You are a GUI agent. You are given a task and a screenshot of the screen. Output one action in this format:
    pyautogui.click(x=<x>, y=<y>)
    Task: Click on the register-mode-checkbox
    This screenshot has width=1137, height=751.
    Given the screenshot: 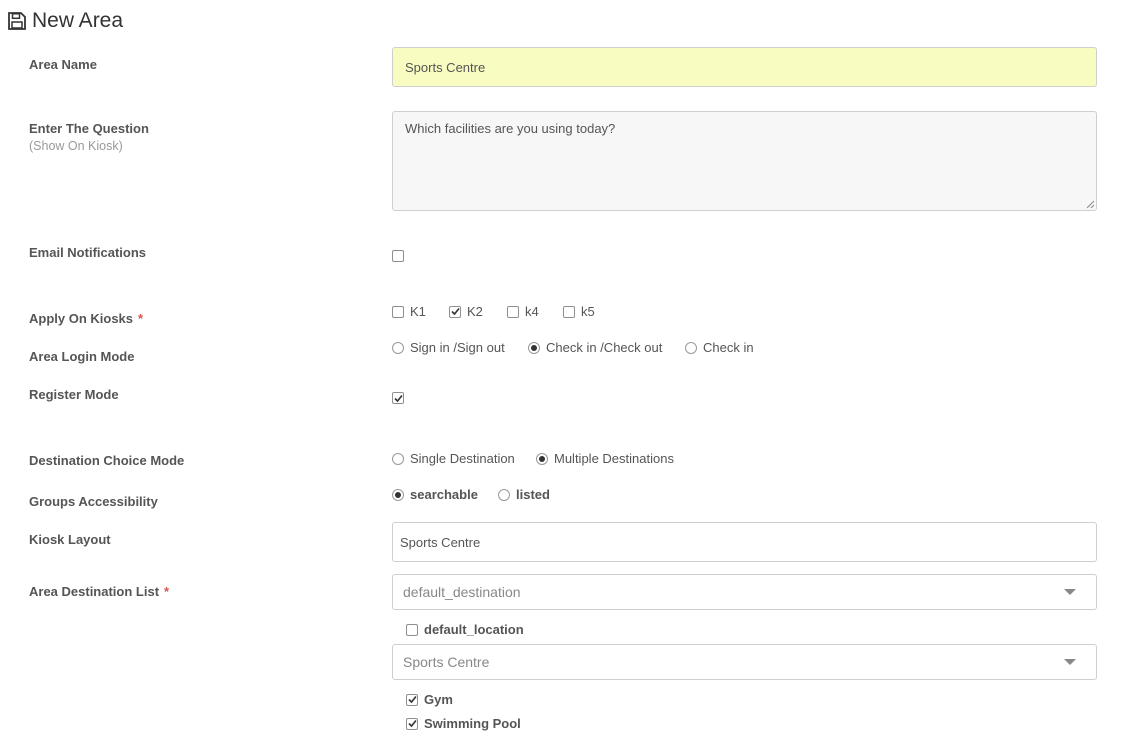 What is the action you would take?
    pyautogui.click(x=398, y=398)
    